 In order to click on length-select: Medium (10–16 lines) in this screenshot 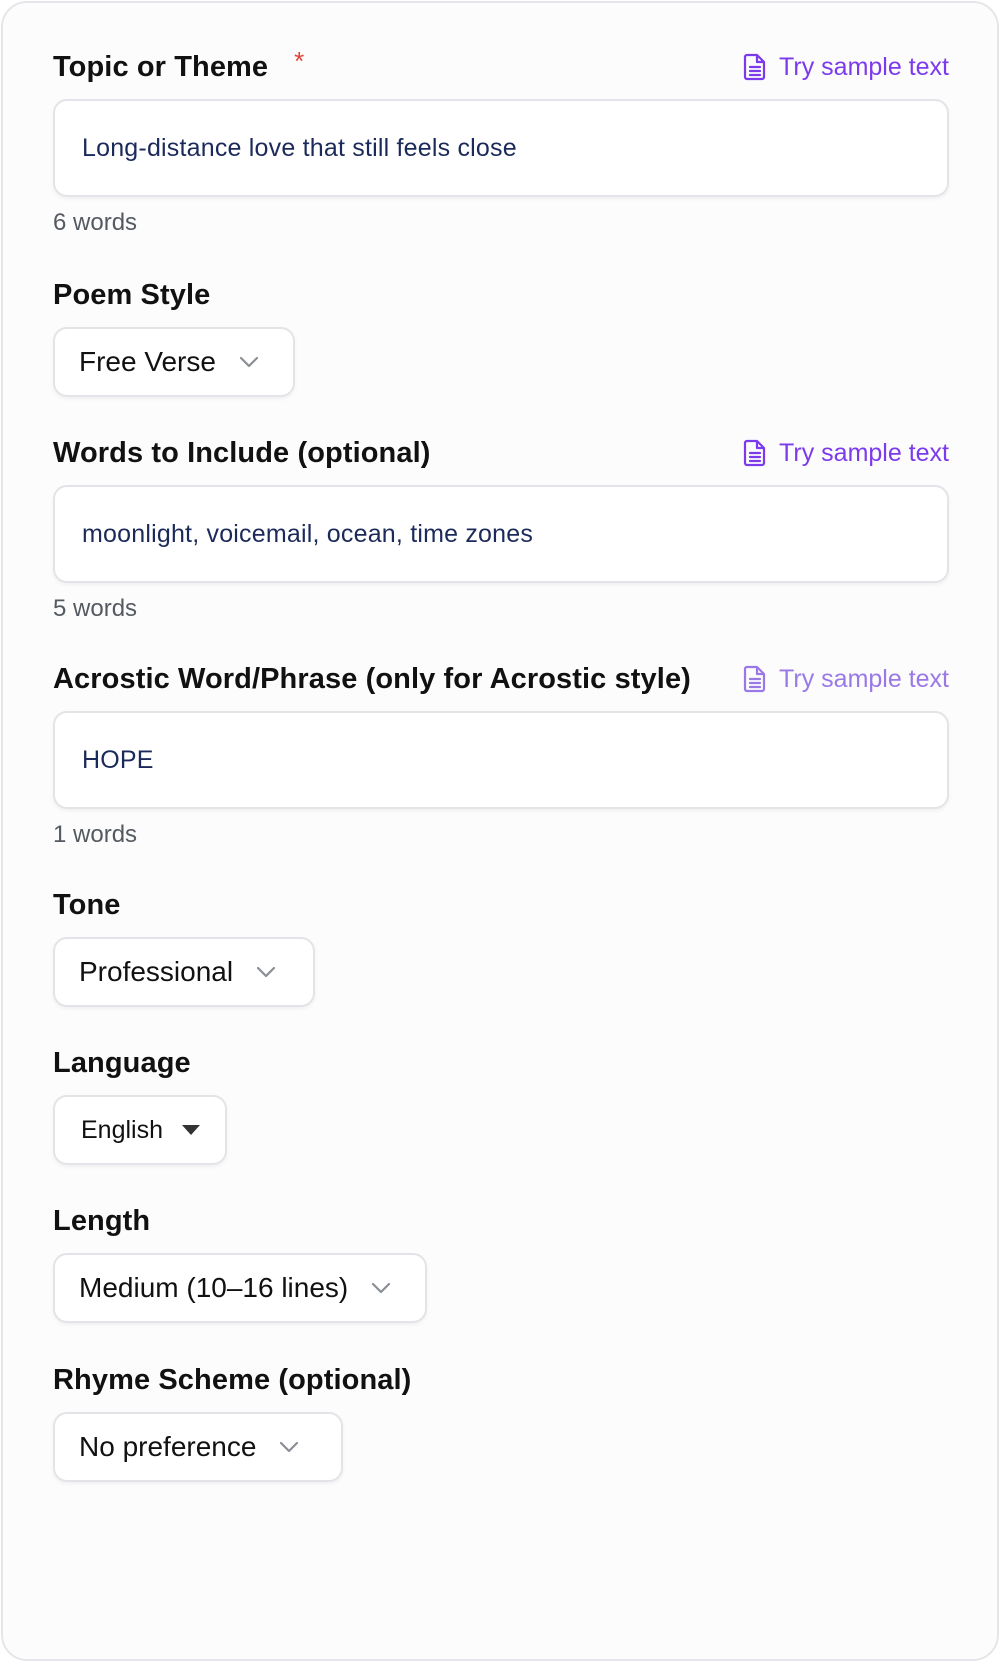, I will do `click(240, 1288)`.